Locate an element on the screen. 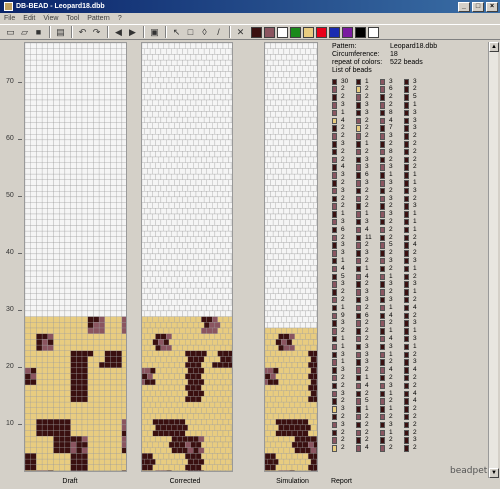 This screenshot has width=500, height=489. redo-icon: ↷ is located at coordinates (96, 32).